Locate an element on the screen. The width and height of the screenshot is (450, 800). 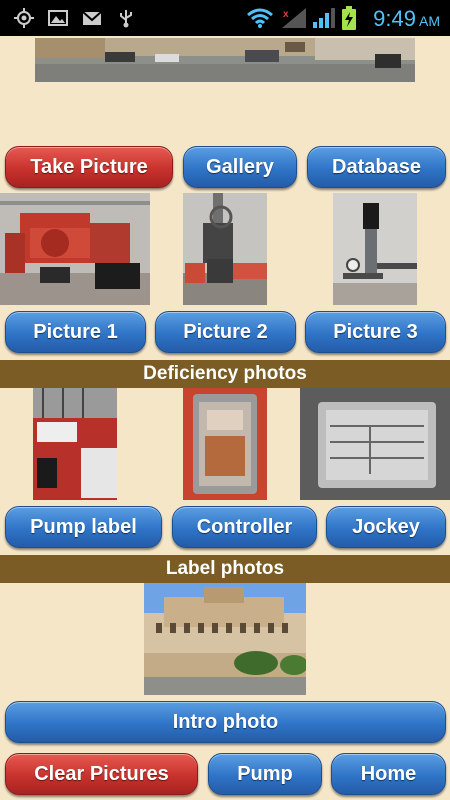
gallery-button: Gallery is located at coordinates (240, 167).